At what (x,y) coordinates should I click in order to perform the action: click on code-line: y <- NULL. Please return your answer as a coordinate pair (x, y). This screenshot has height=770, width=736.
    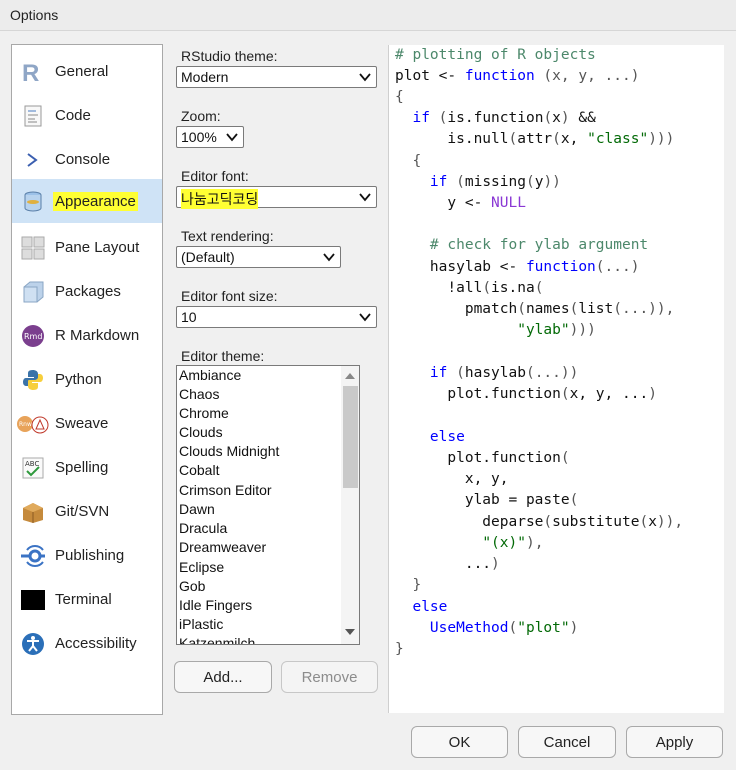
    Looking at the image, I should click on (460, 203).